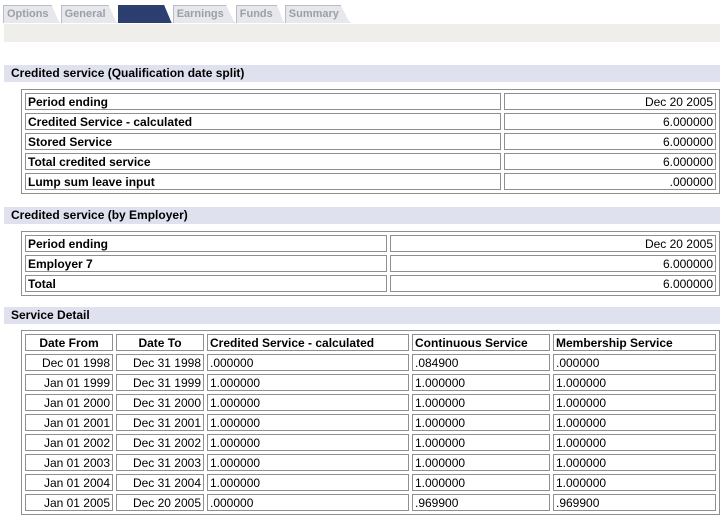 The width and height of the screenshot is (720, 527). Describe the element at coordinates (203, 14) in the screenshot. I see `tab-earnings: Earnings` at that location.